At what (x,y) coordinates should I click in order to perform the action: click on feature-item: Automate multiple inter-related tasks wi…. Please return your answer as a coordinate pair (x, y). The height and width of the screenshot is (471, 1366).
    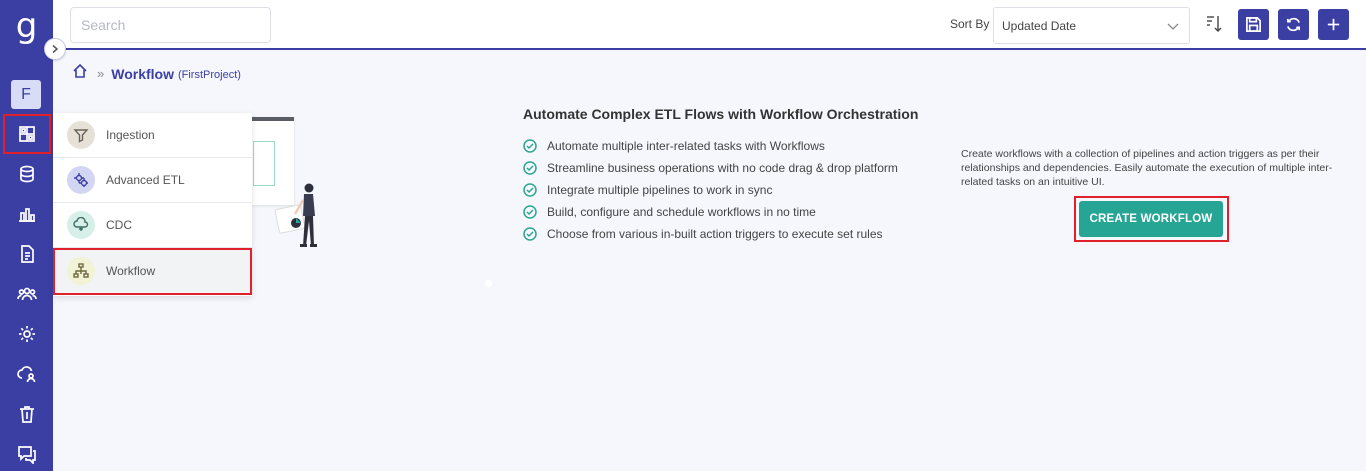
    Looking at the image, I should click on (710, 146).